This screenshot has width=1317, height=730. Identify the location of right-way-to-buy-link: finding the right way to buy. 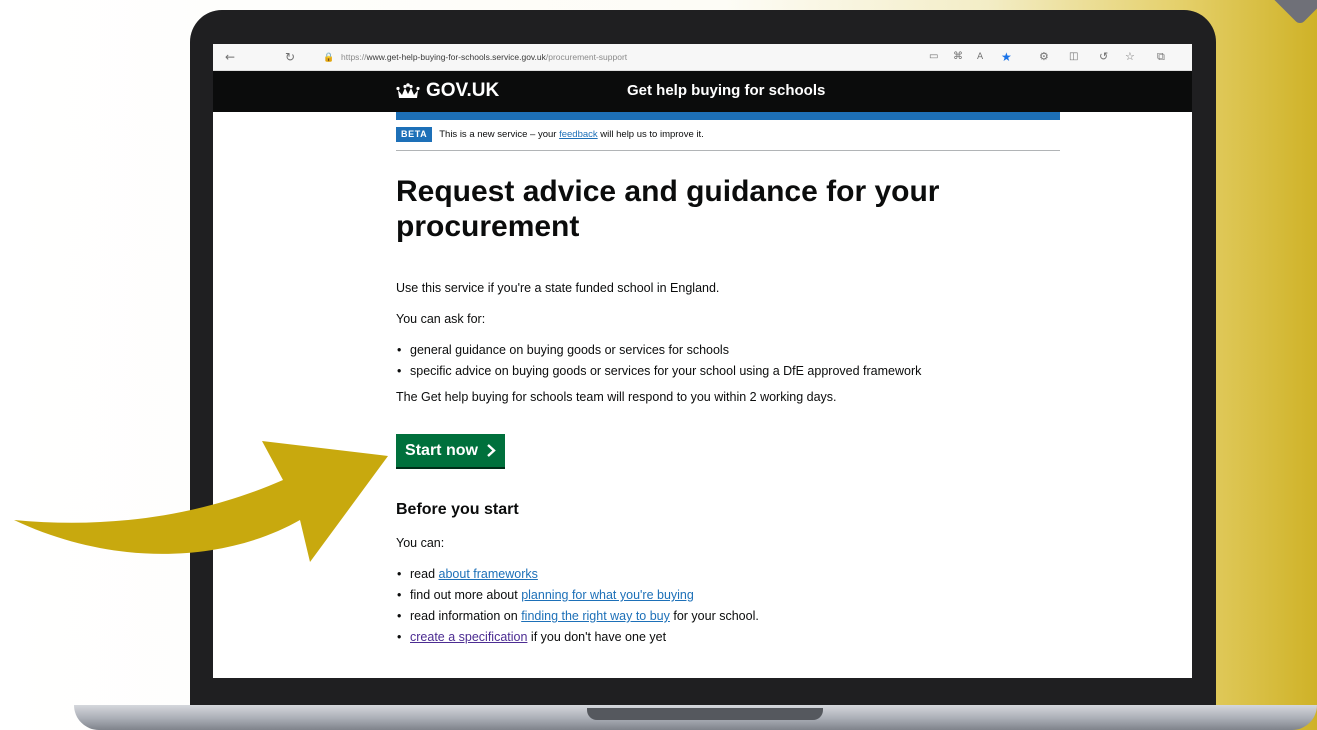
(595, 616).